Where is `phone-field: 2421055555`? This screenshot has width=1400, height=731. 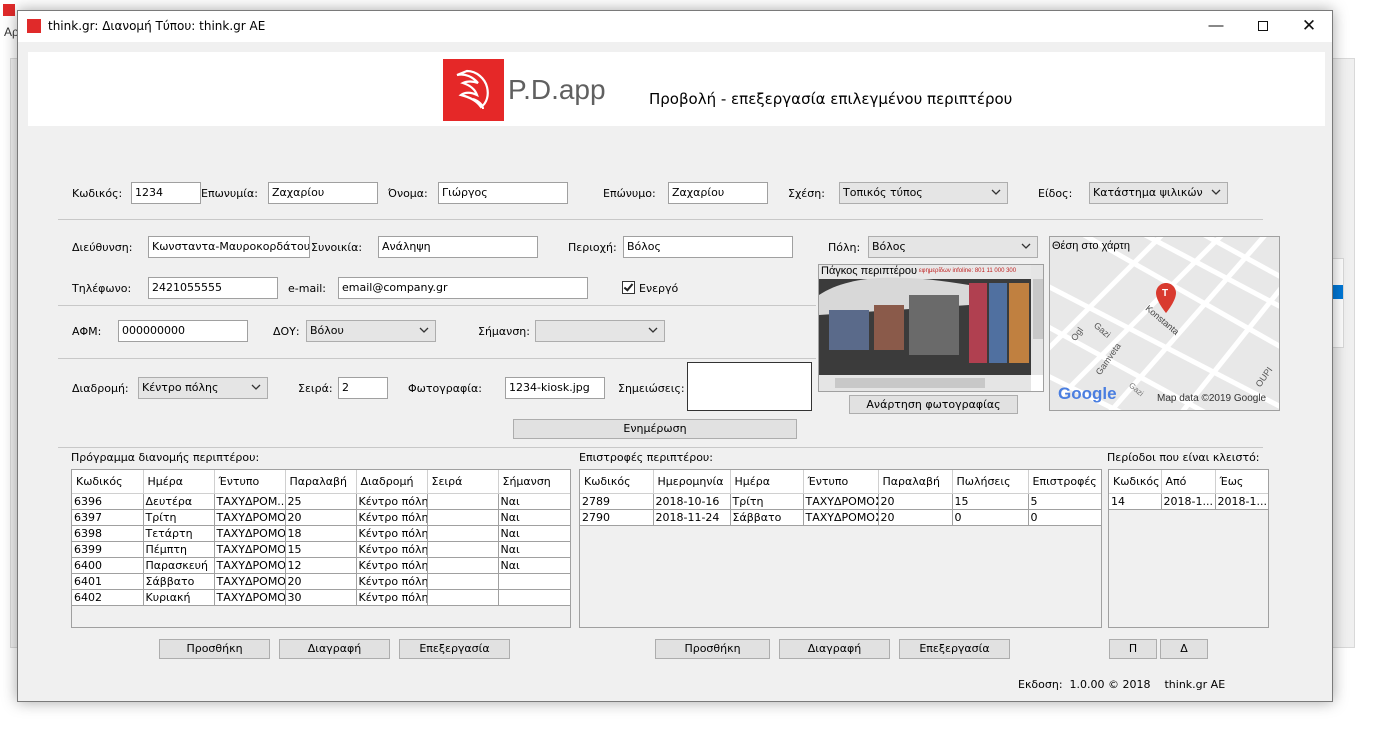
phone-field: 2421055555 is located at coordinates (213, 288).